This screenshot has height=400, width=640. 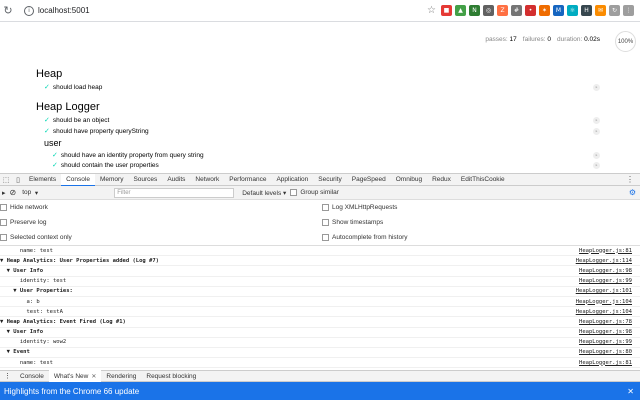 I want to click on reload-icon: ↻, so click(x=8, y=11).